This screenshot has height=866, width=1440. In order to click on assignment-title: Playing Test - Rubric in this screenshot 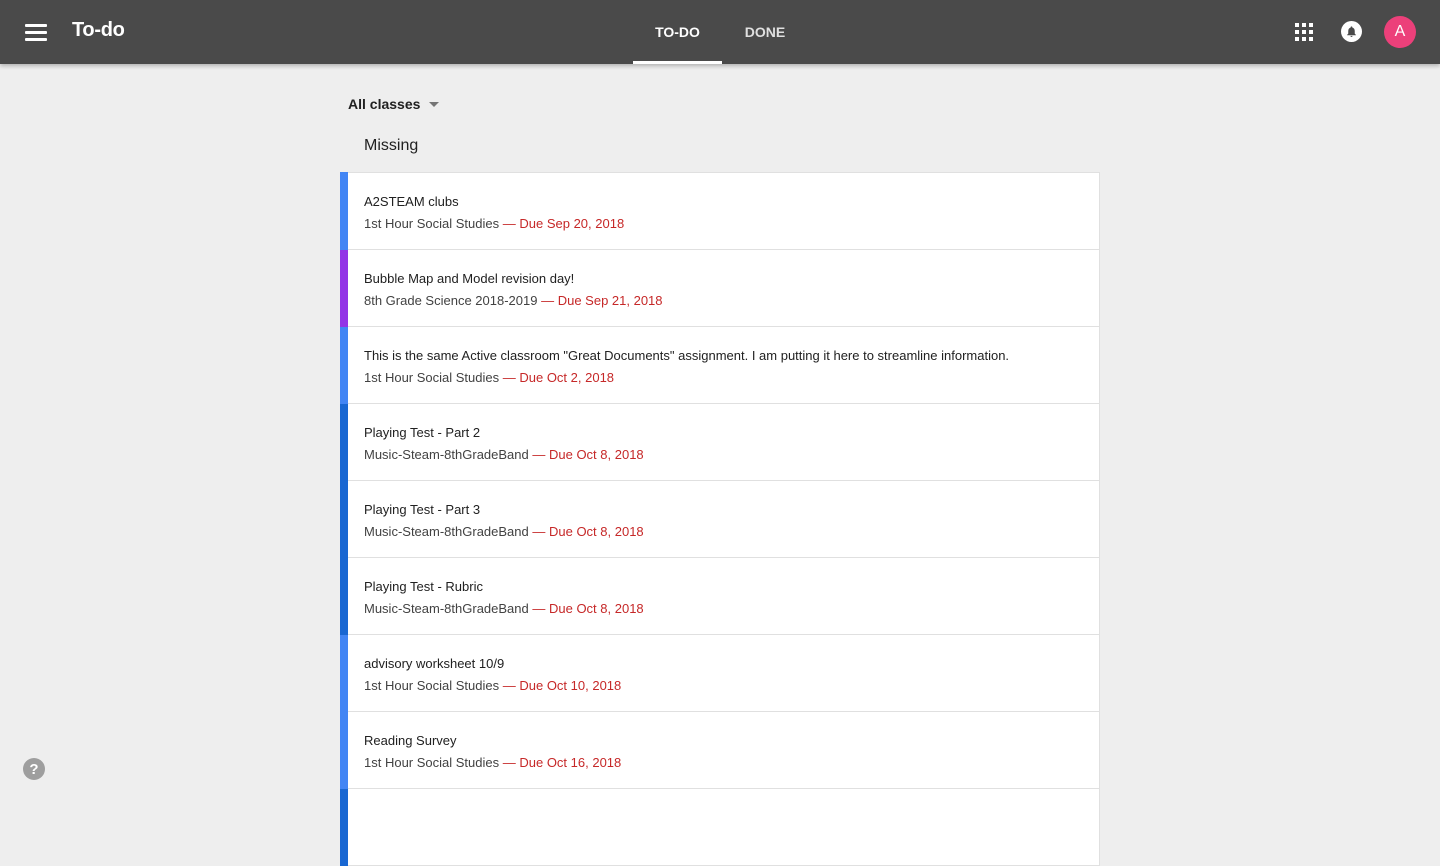, I will do `click(423, 586)`.